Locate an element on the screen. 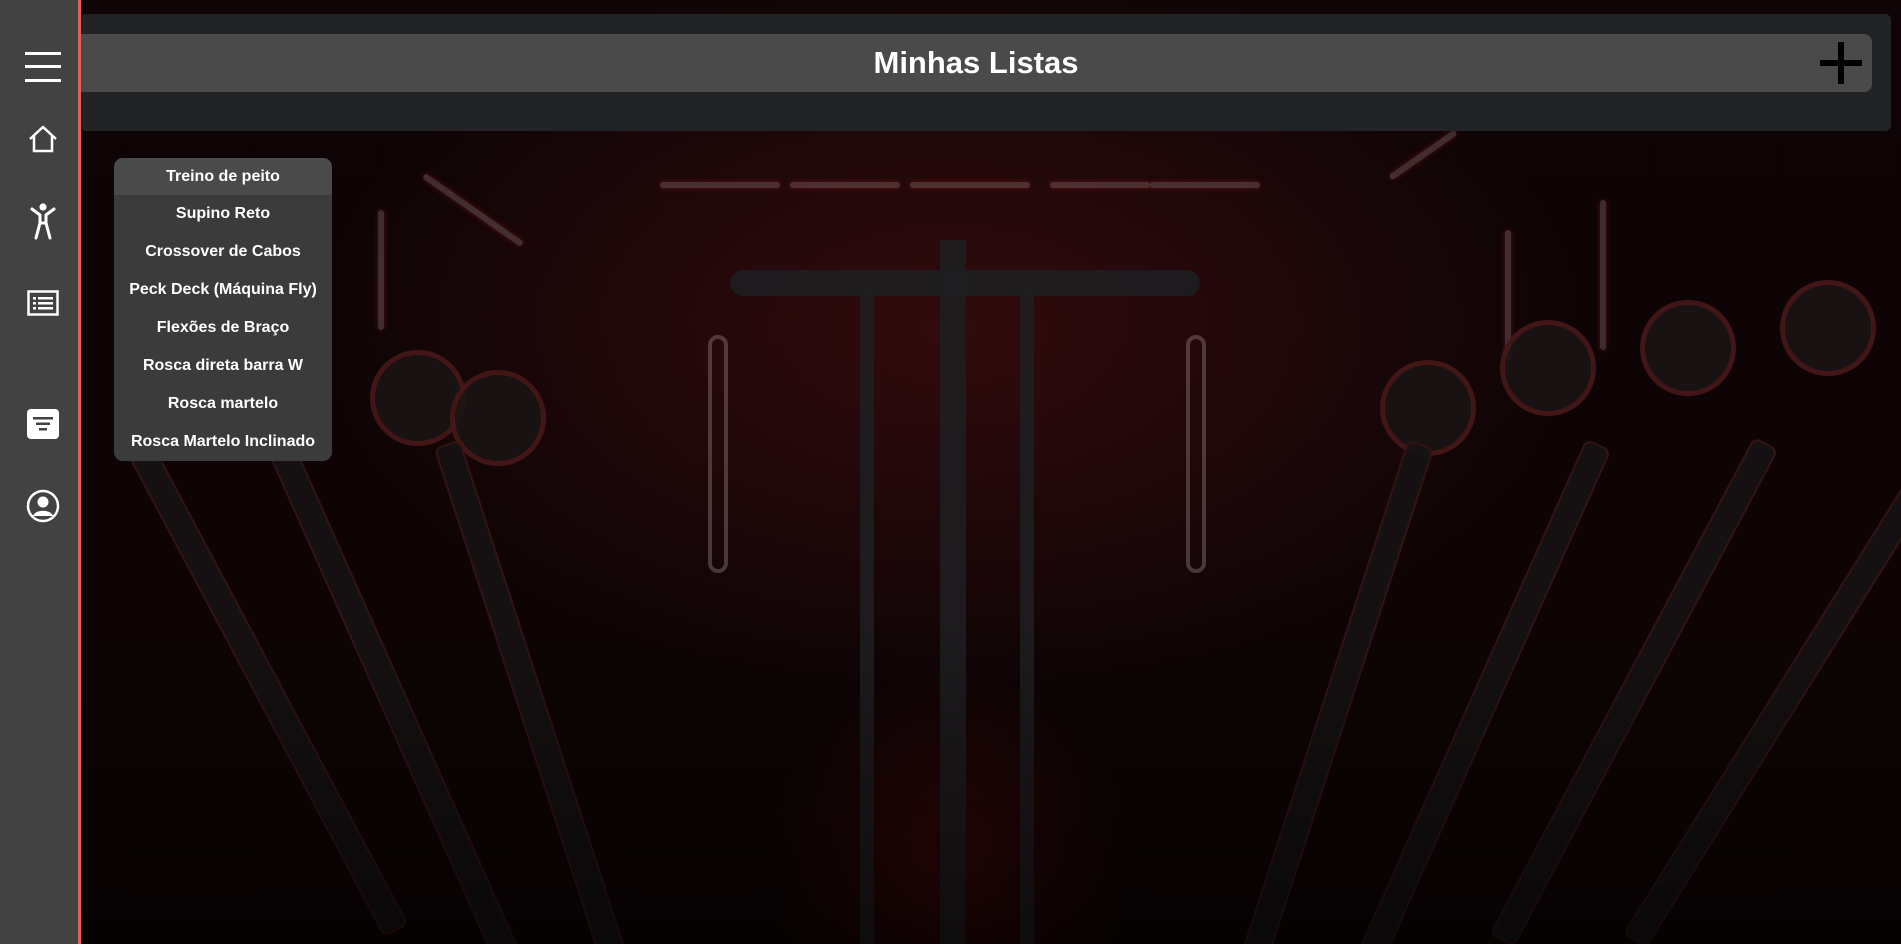 Image resolution: width=1901 pixels, height=944 pixels. sidebar-item-exercises is located at coordinates (43, 221).